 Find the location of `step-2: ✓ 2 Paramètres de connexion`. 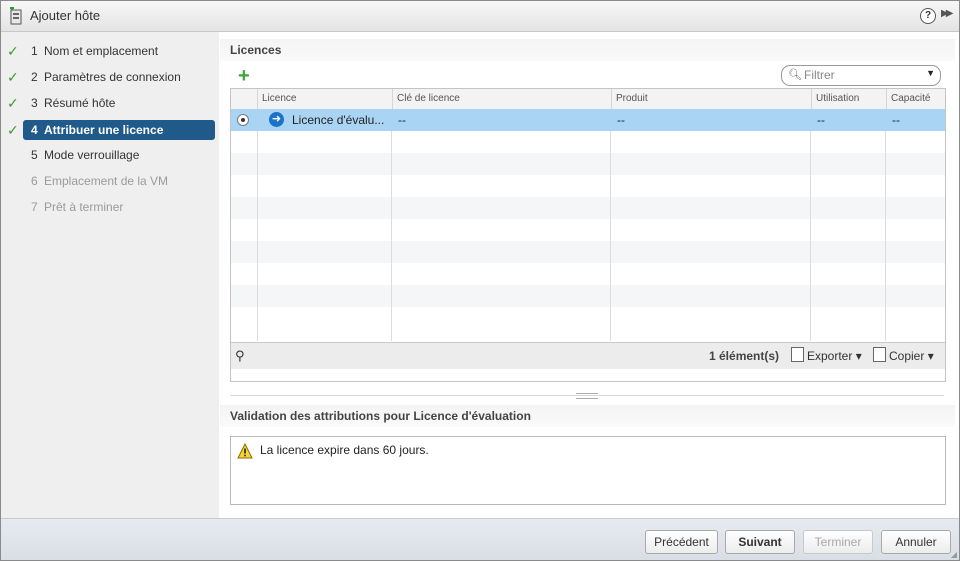

step-2: ✓ 2 Paramètres de connexion is located at coordinates (111, 77).